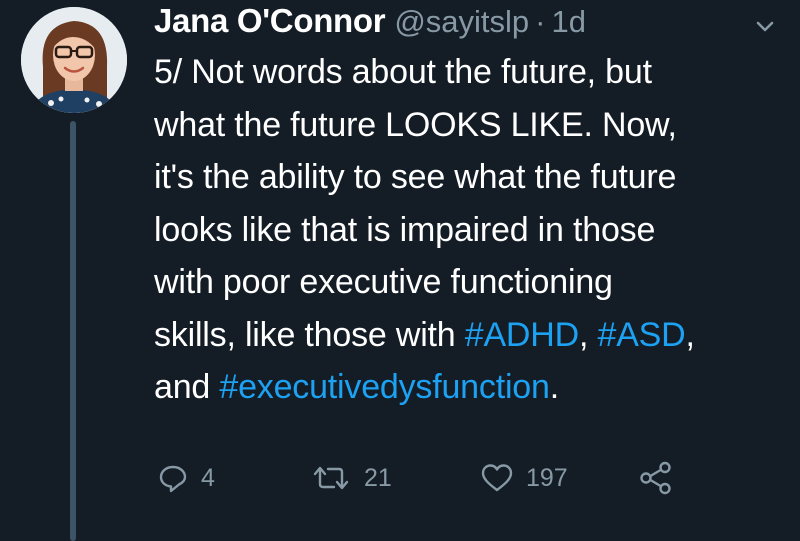 Image resolution: width=800 pixels, height=541 pixels. I want to click on tweet-text-segment: ., so click(554, 387).